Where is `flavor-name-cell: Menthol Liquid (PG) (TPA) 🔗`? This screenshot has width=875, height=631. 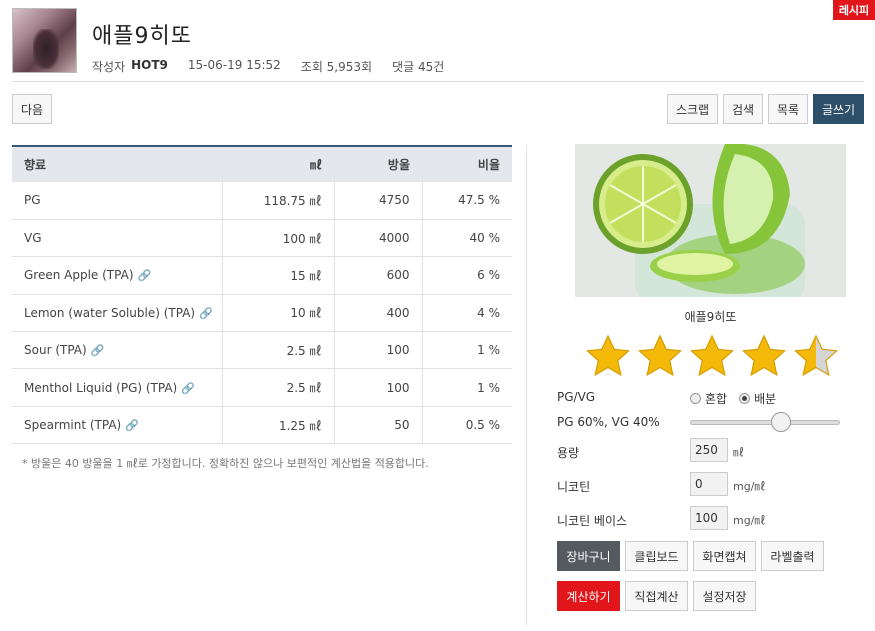
flavor-name-cell: Menthol Liquid (PG) (TPA) 🔗 is located at coordinates (117, 387).